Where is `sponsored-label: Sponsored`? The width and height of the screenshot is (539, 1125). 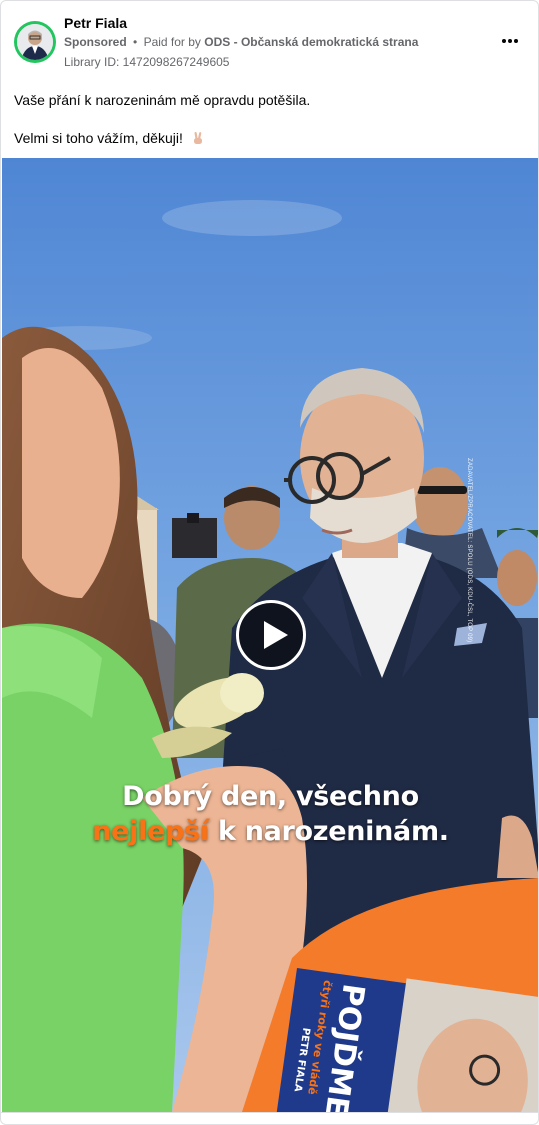
sponsored-label: Sponsored is located at coordinates (95, 42).